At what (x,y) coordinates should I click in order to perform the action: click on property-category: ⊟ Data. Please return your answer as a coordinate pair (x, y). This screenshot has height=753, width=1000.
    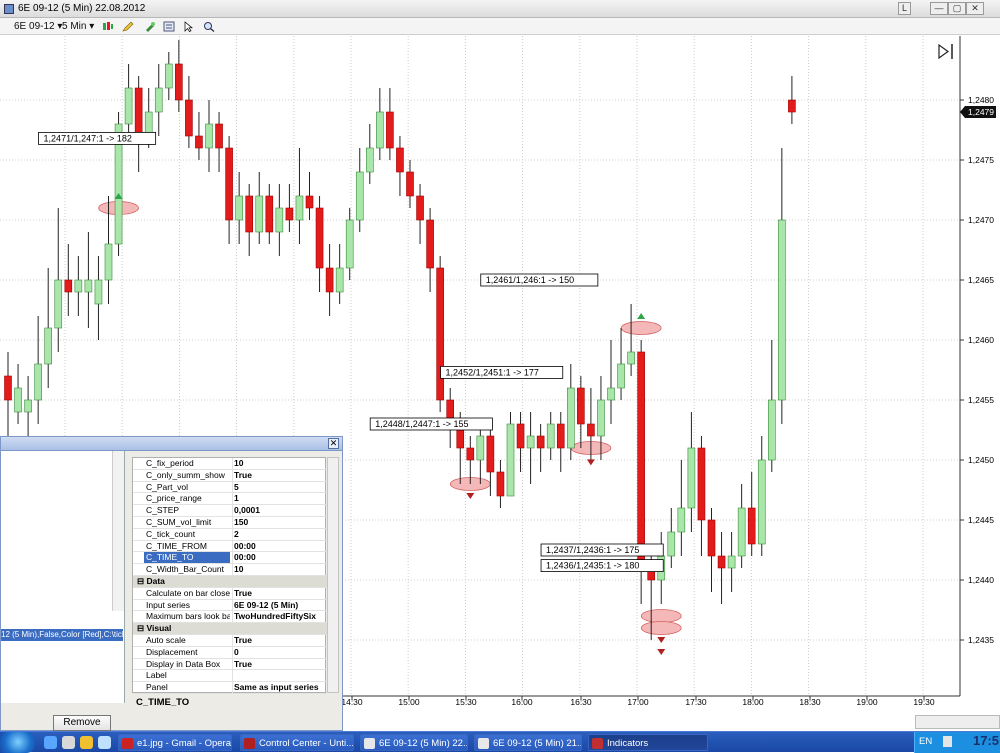
    Looking at the image, I should click on (230, 582).